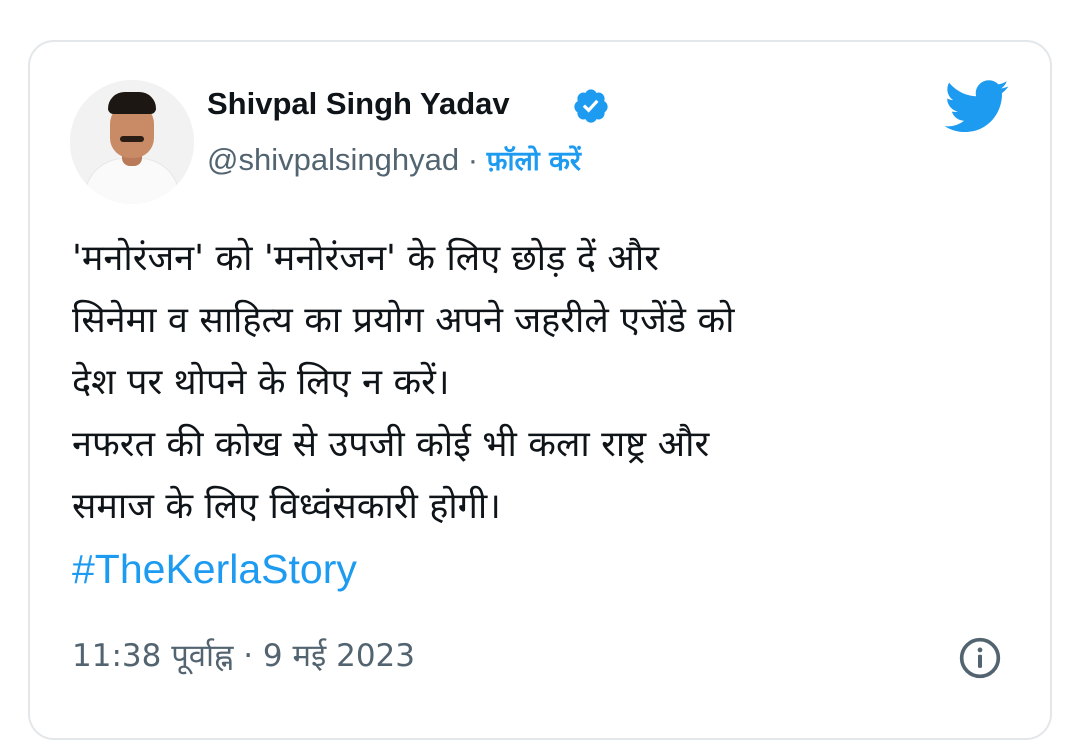 Image resolution: width=1074 pixels, height=740 pixels. What do you see at coordinates (977, 107) in the screenshot?
I see `twitter-bird-icon` at bounding box center [977, 107].